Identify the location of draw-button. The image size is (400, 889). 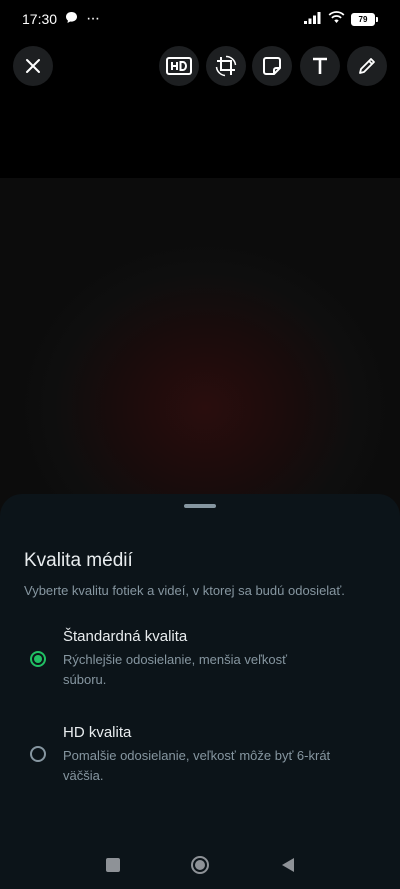
(367, 66).